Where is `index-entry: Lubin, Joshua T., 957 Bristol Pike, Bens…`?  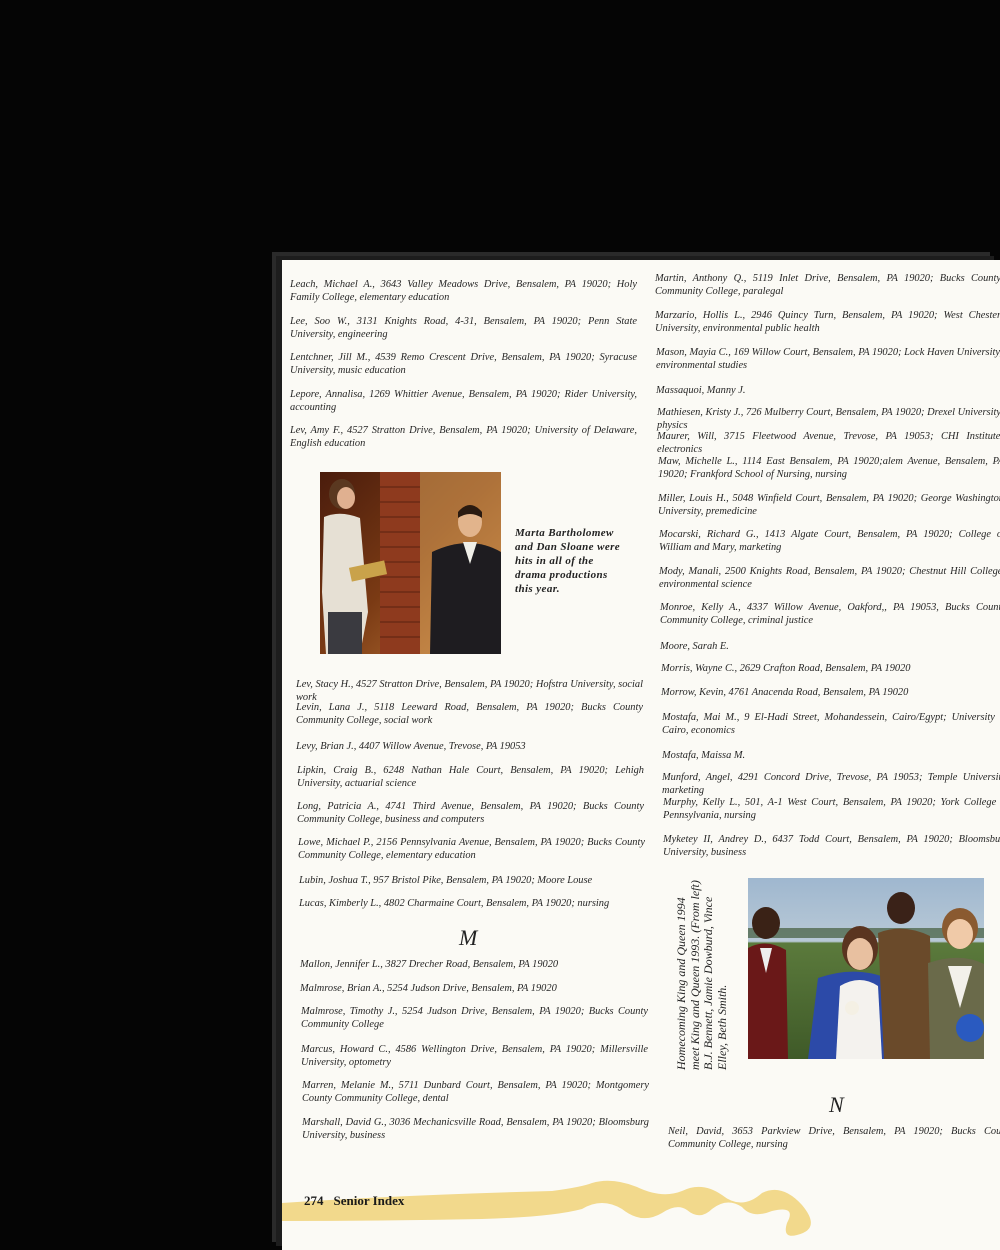 index-entry: Lubin, Joshua T., 957 Bristol Pike, Bens… is located at coordinates (446, 880).